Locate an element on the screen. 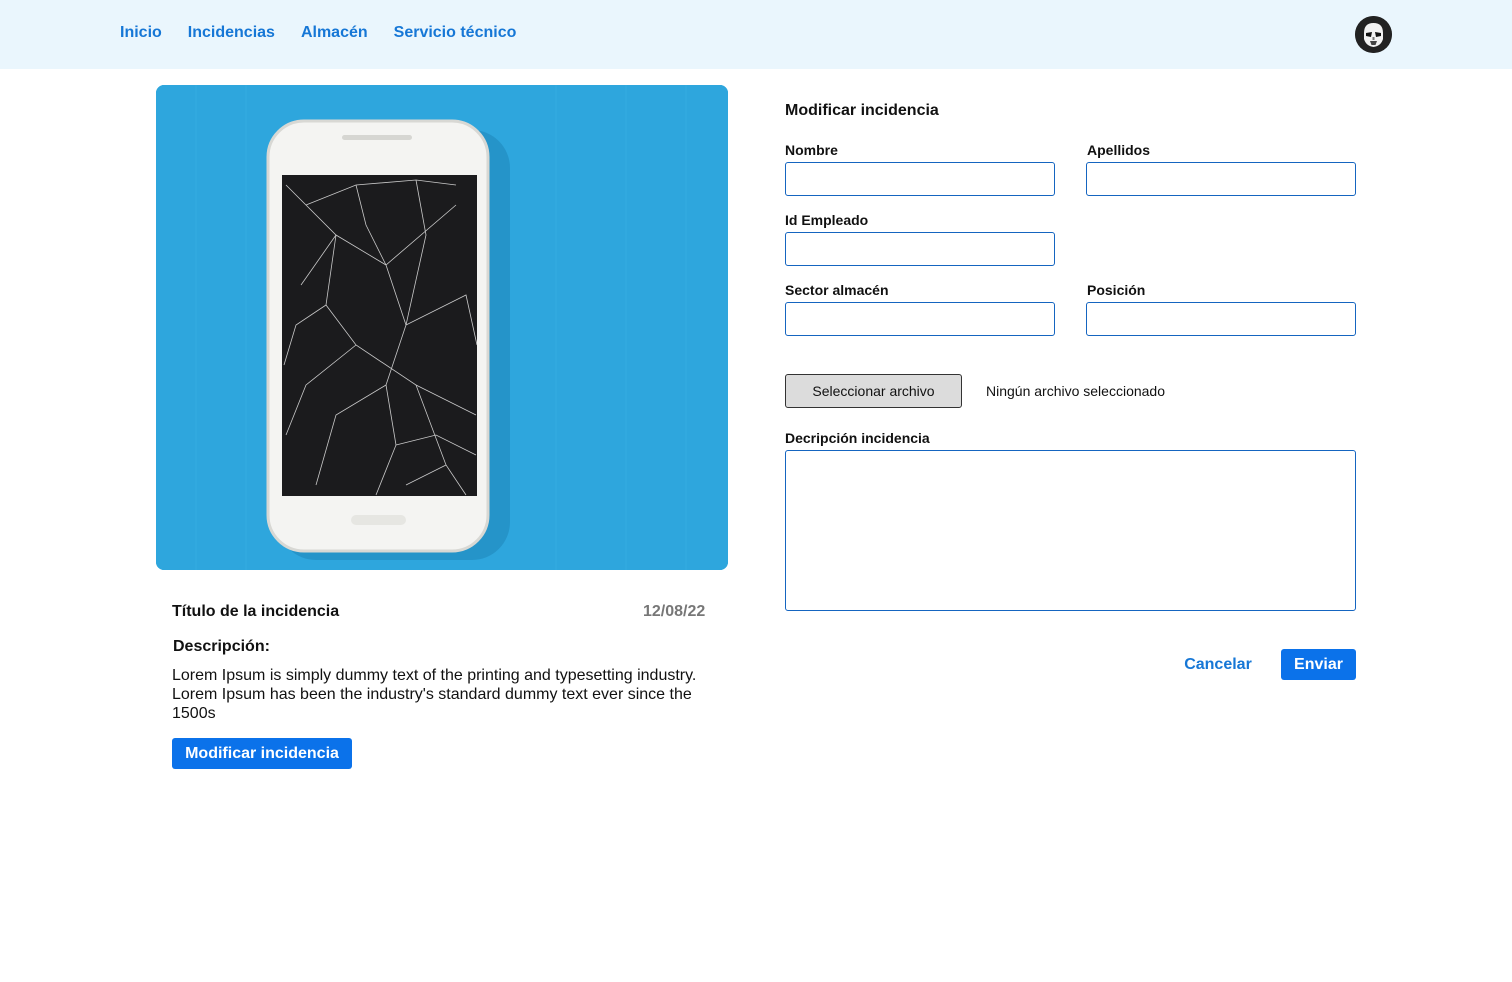  sector-label: Sector almacén is located at coordinates (837, 290).